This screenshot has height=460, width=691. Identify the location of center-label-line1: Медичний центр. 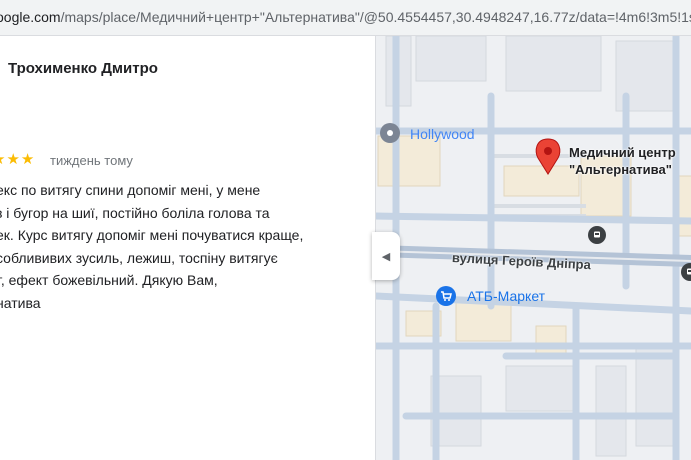
(622, 152).